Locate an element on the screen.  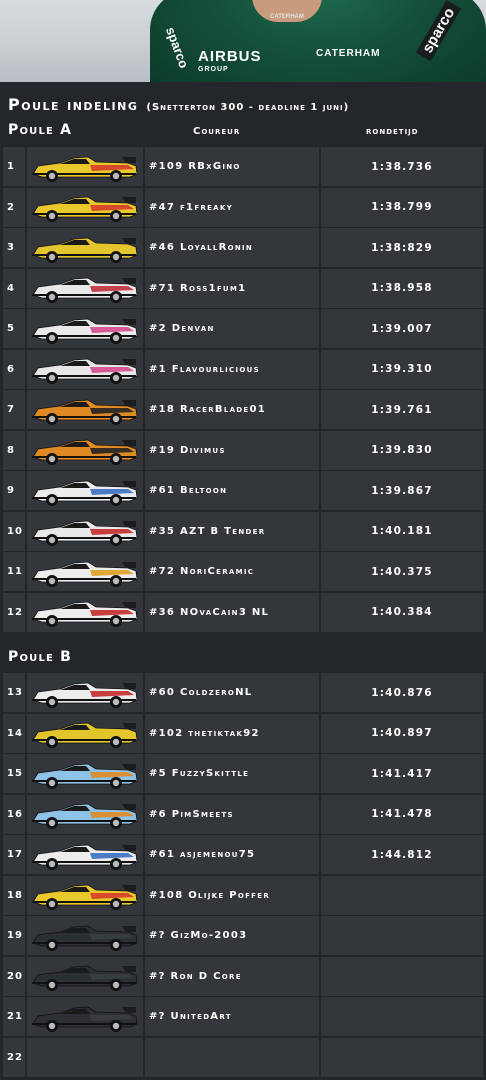
position-cell: 20 is located at coordinates (14, 976).